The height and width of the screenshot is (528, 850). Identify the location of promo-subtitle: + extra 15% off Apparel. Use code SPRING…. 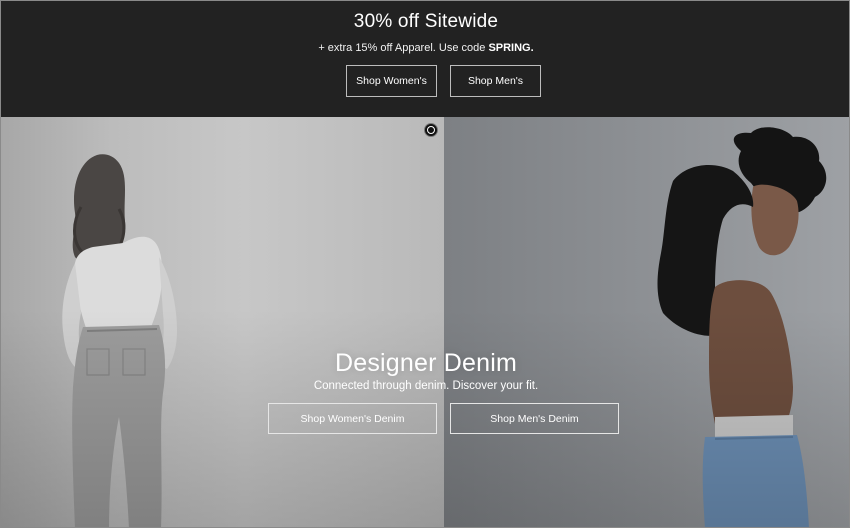
(425, 48).